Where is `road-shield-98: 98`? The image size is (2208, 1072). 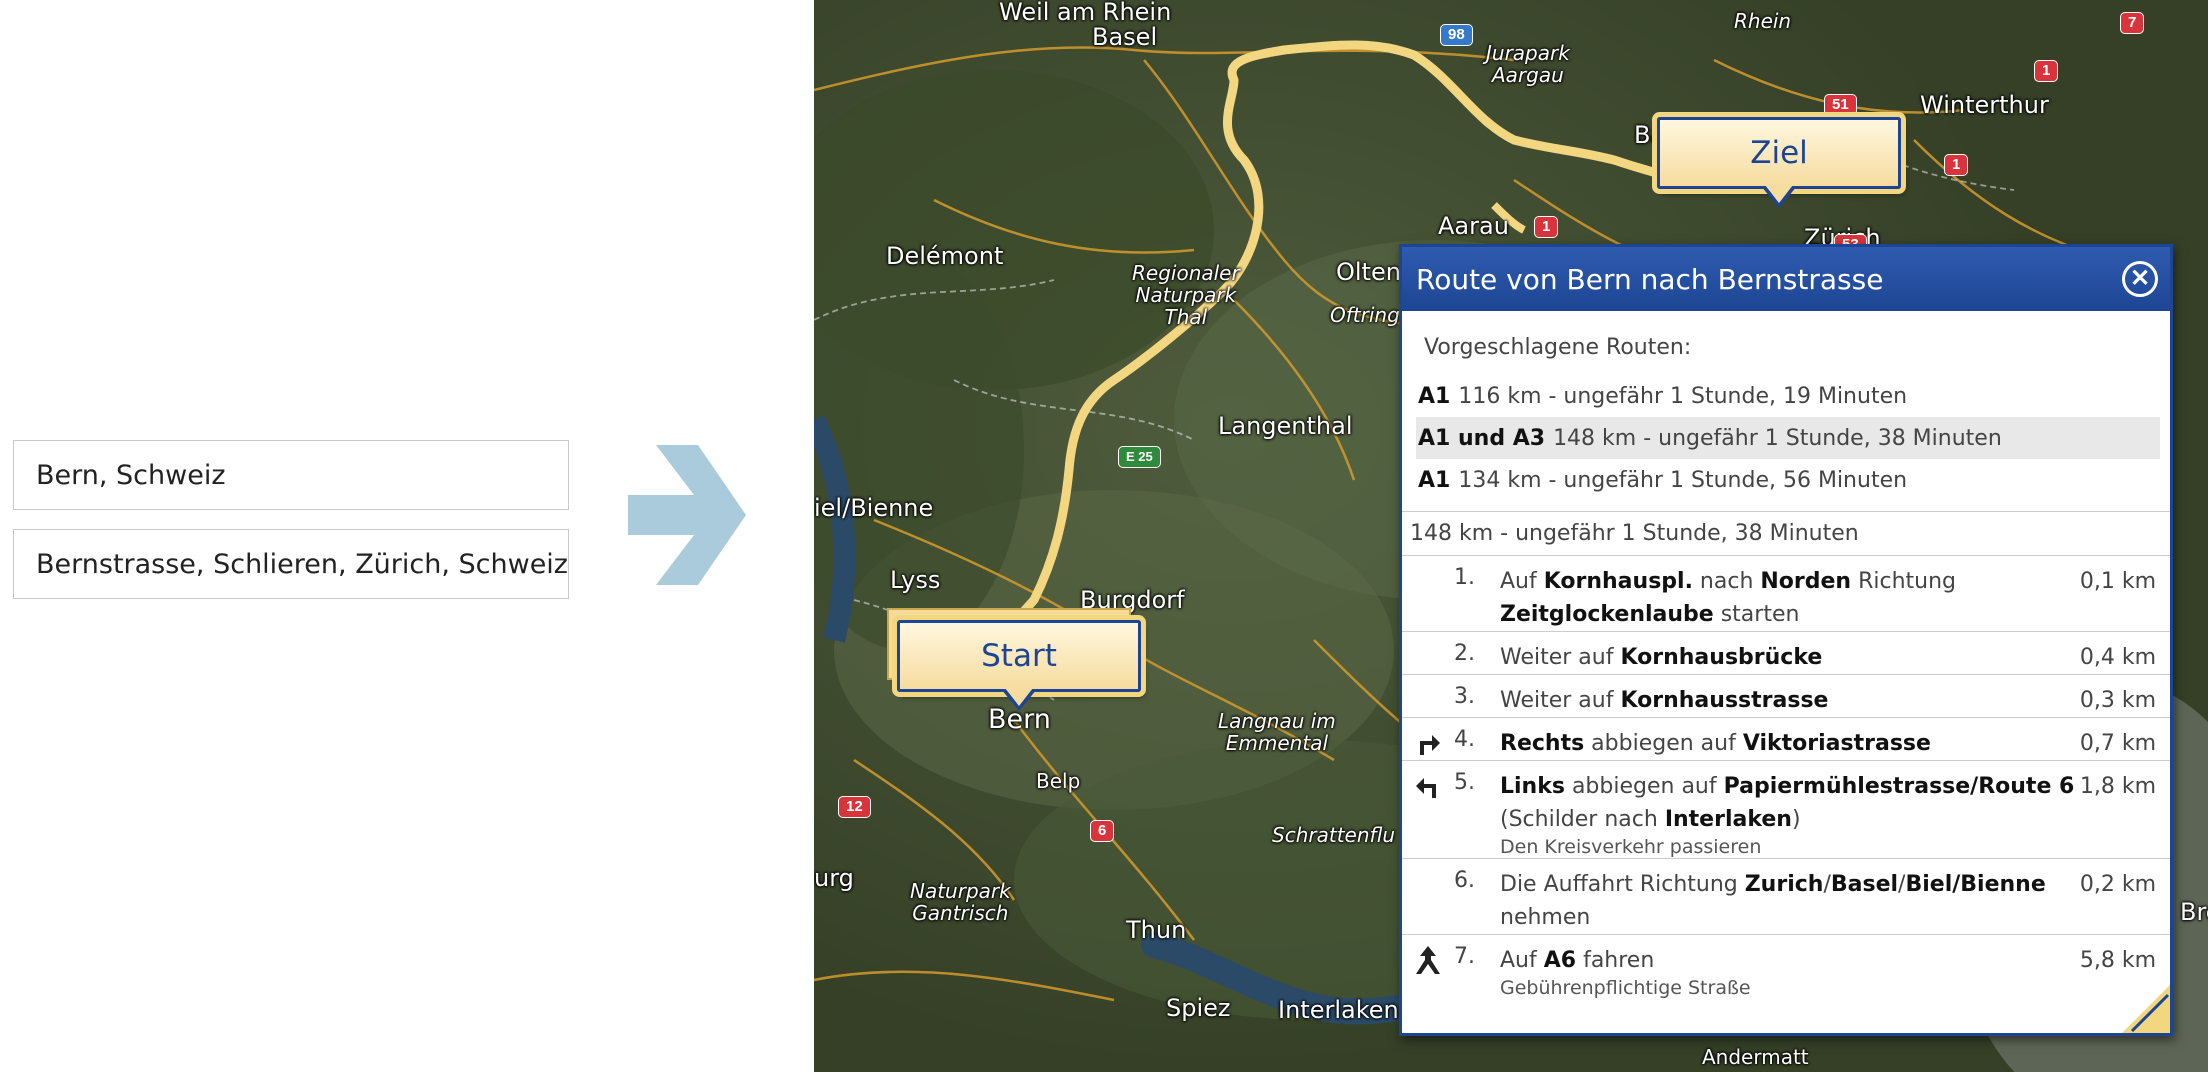 road-shield-98: 98 is located at coordinates (1456, 35).